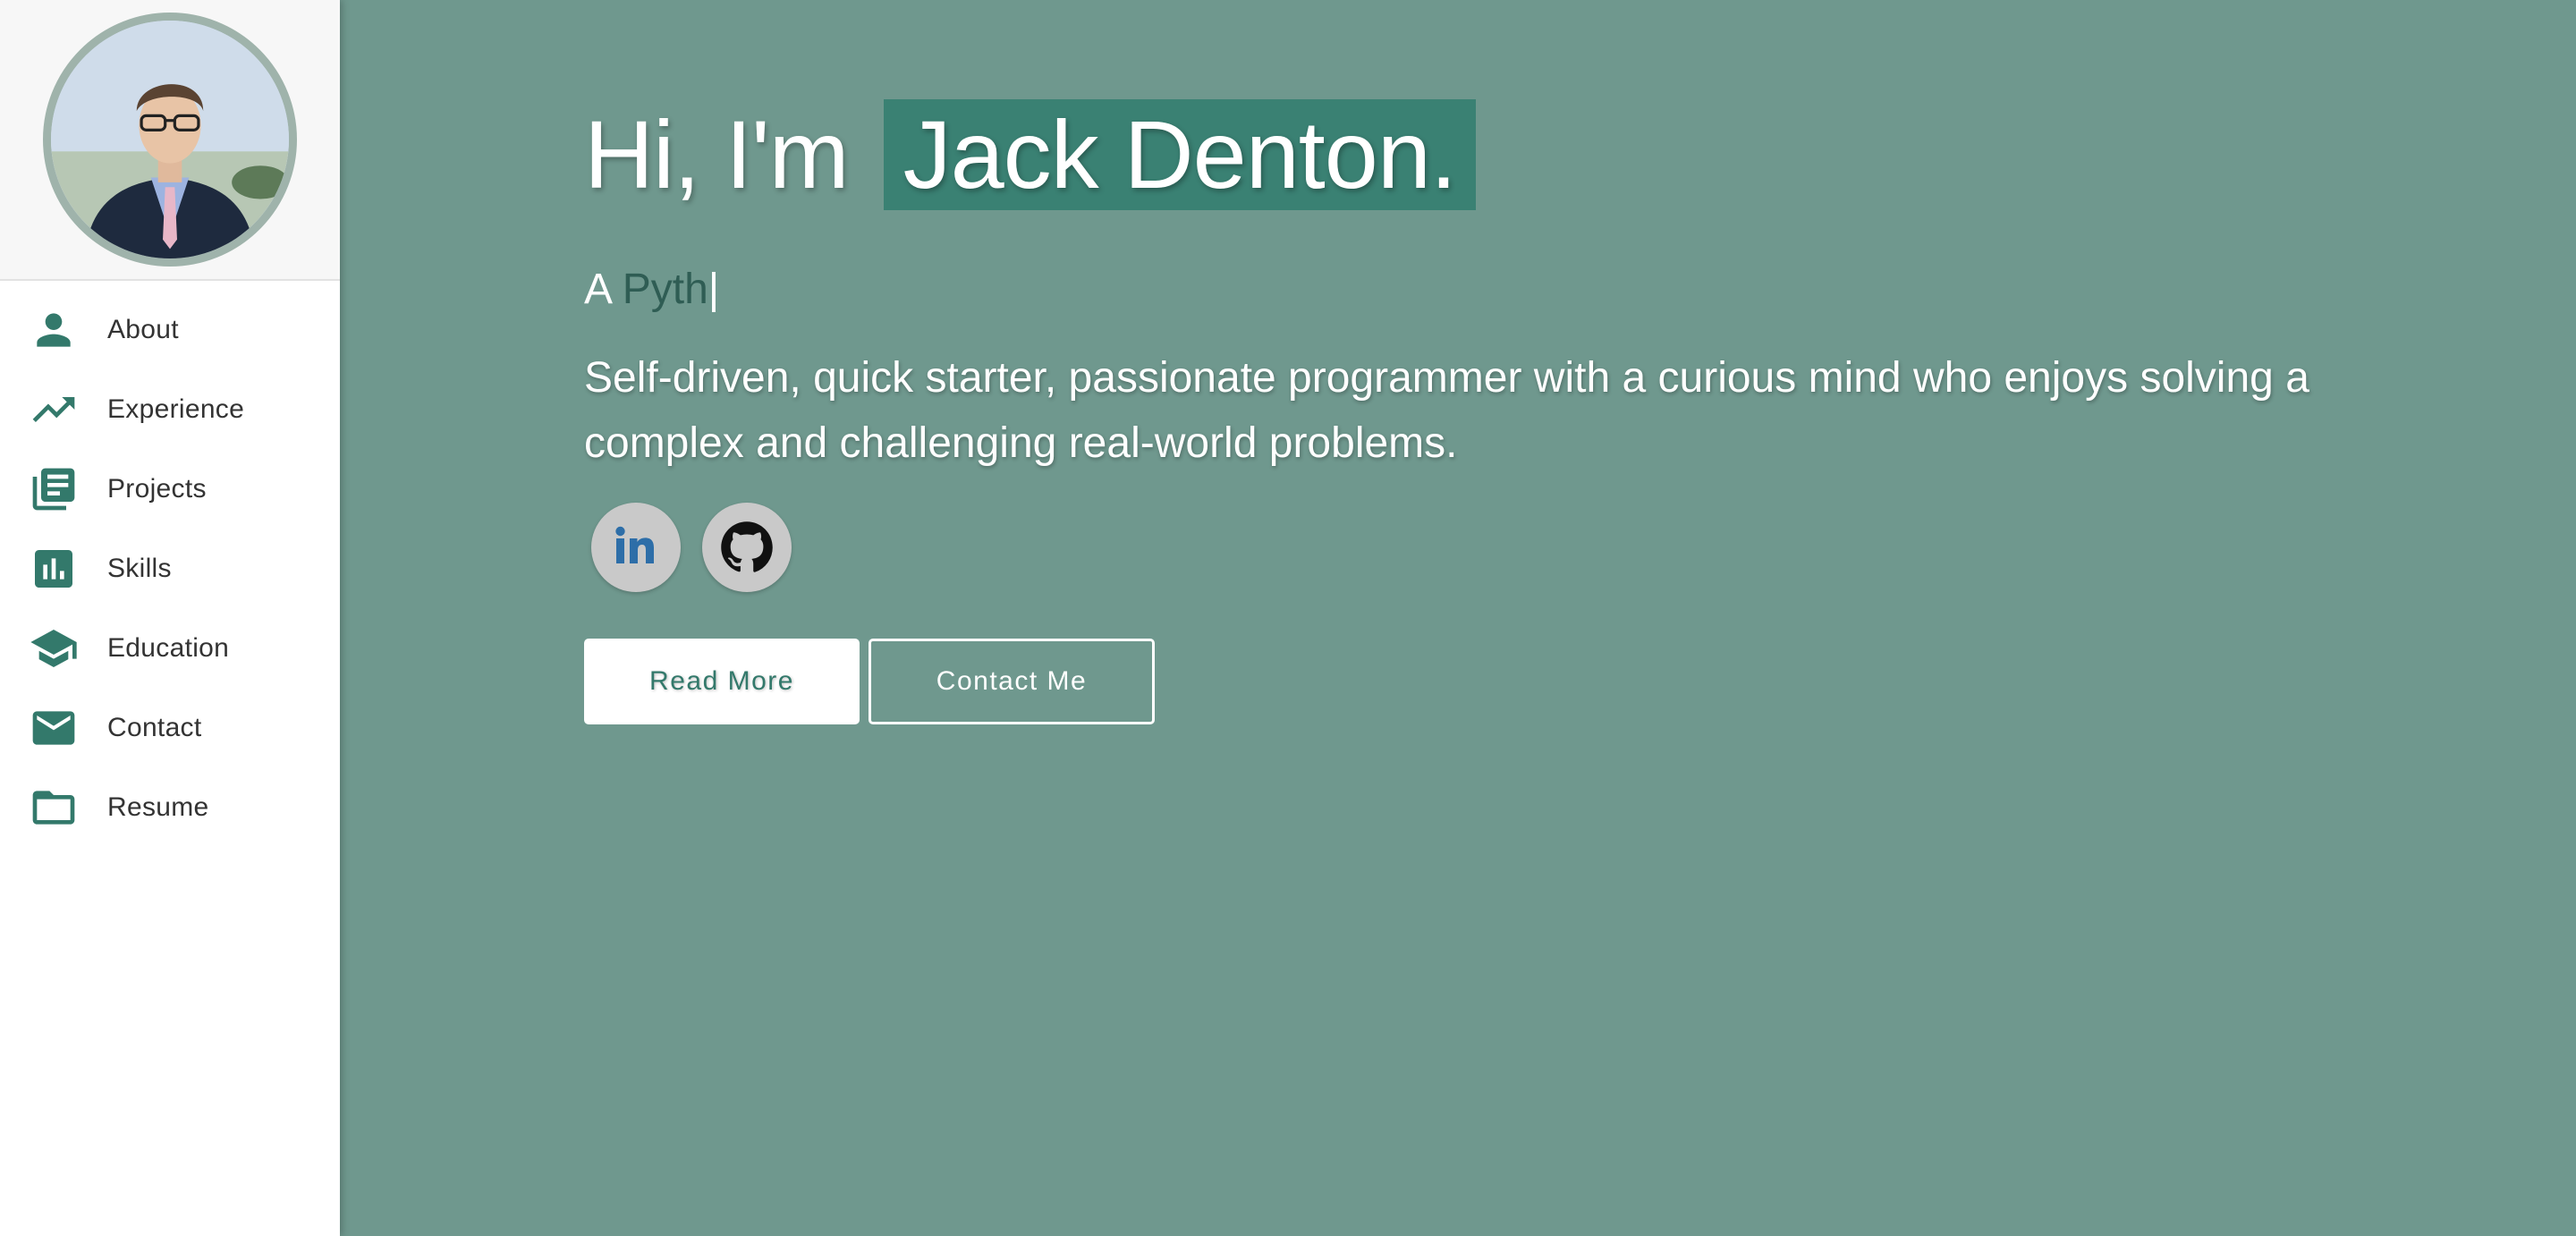  I want to click on read-more-button: Read More, so click(722, 682).